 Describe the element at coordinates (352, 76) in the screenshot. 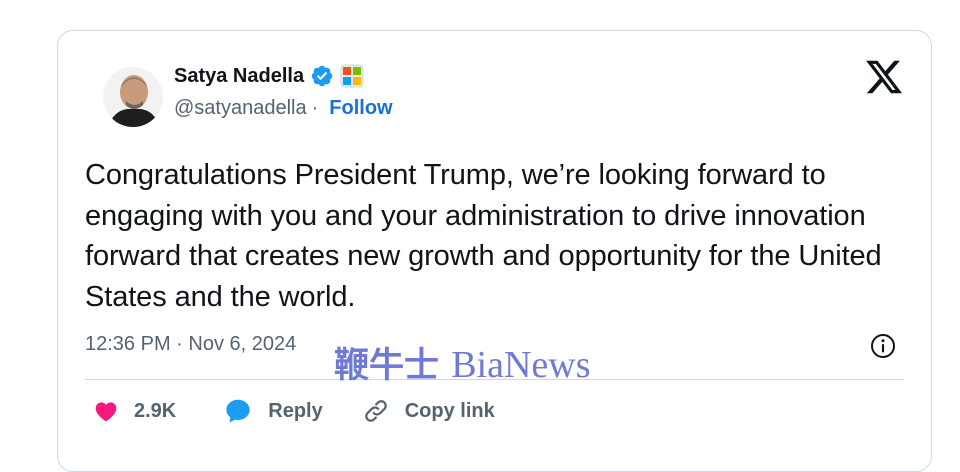

I see `affiliate-badge-icon` at that location.